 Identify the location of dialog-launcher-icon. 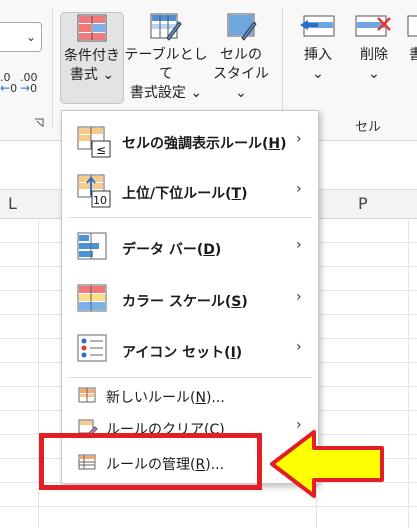
(39, 123).